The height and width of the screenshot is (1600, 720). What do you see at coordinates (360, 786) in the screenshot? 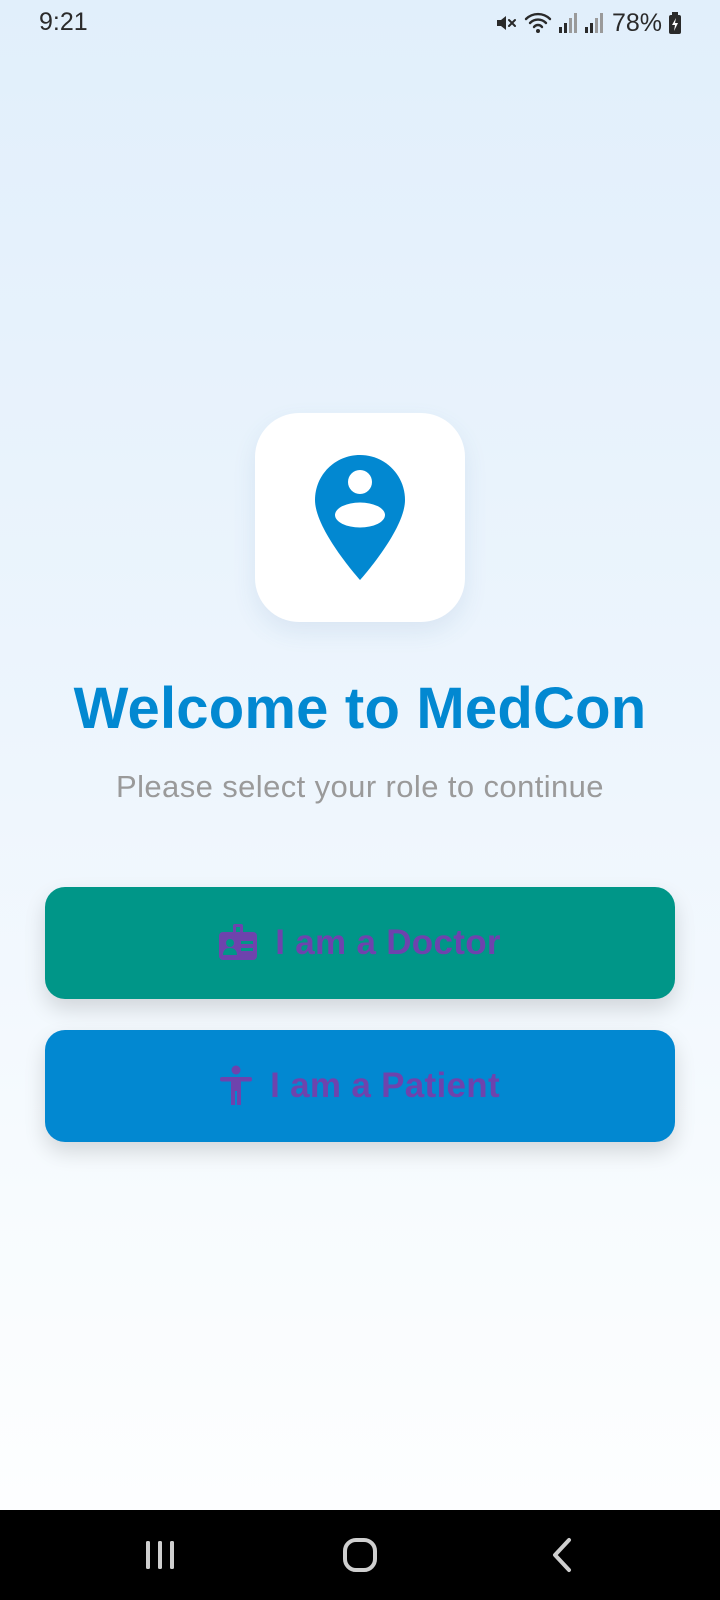
I see `welcome-subtitle: Please select your role to continue` at bounding box center [360, 786].